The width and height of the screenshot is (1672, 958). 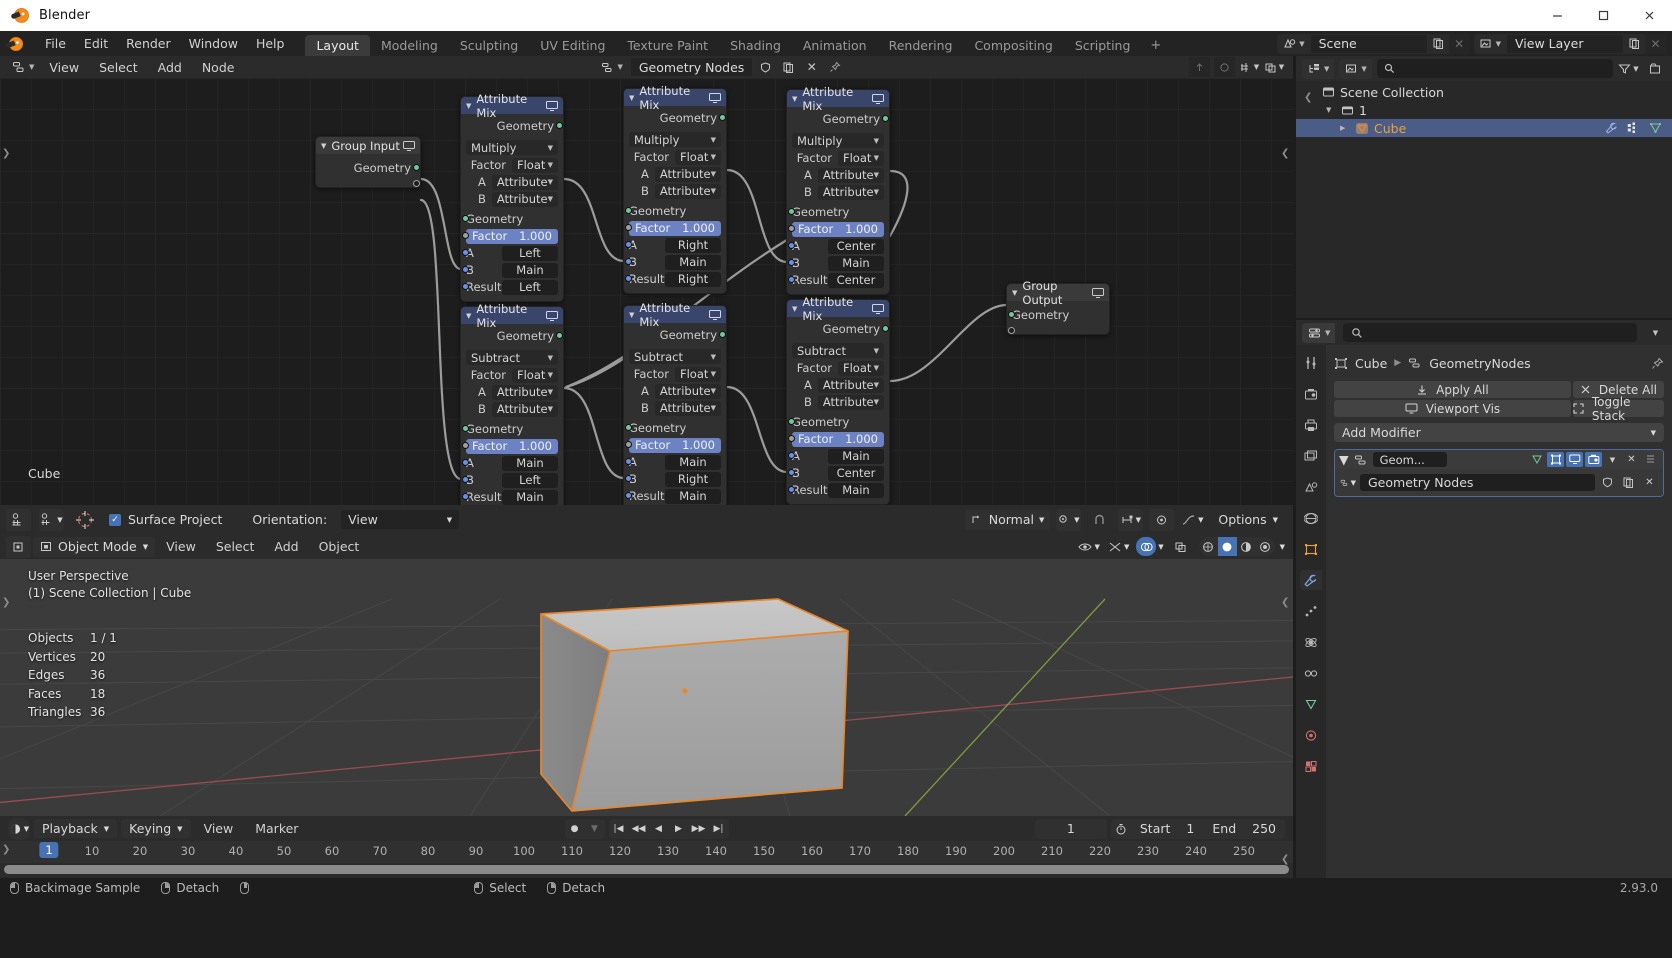 I want to click on timeline-scrollbar, so click(x=646, y=869).